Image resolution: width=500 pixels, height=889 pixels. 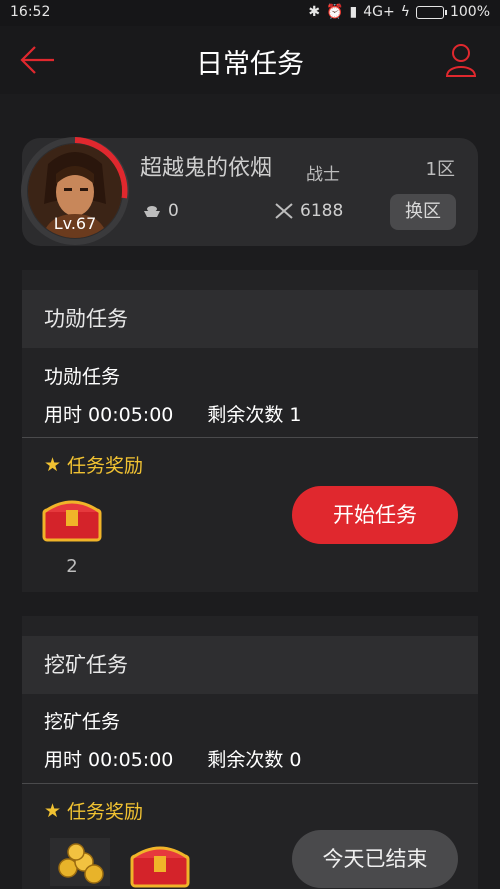 I want to click on task-ended-button: 今天已结束, so click(x=375, y=859).